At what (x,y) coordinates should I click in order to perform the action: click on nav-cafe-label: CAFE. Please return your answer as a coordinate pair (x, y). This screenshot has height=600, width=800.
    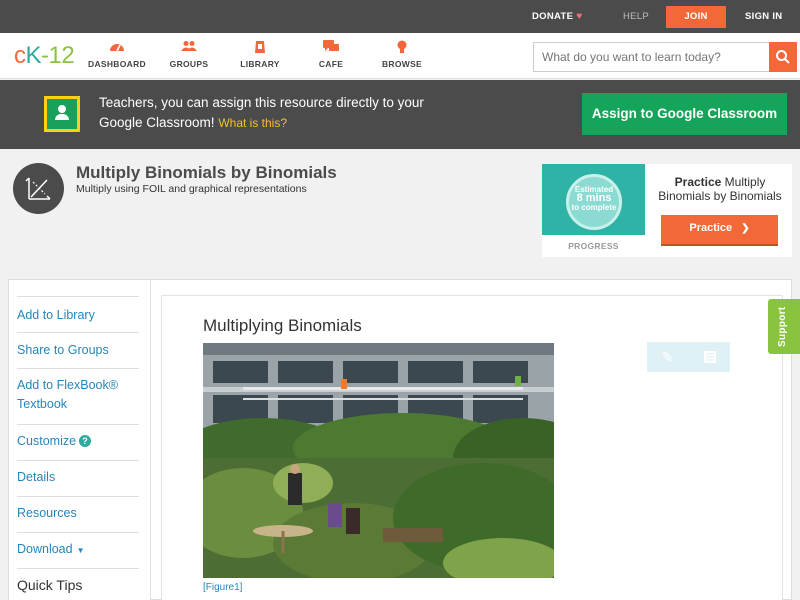
    Looking at the image, I should click on (331, 64).